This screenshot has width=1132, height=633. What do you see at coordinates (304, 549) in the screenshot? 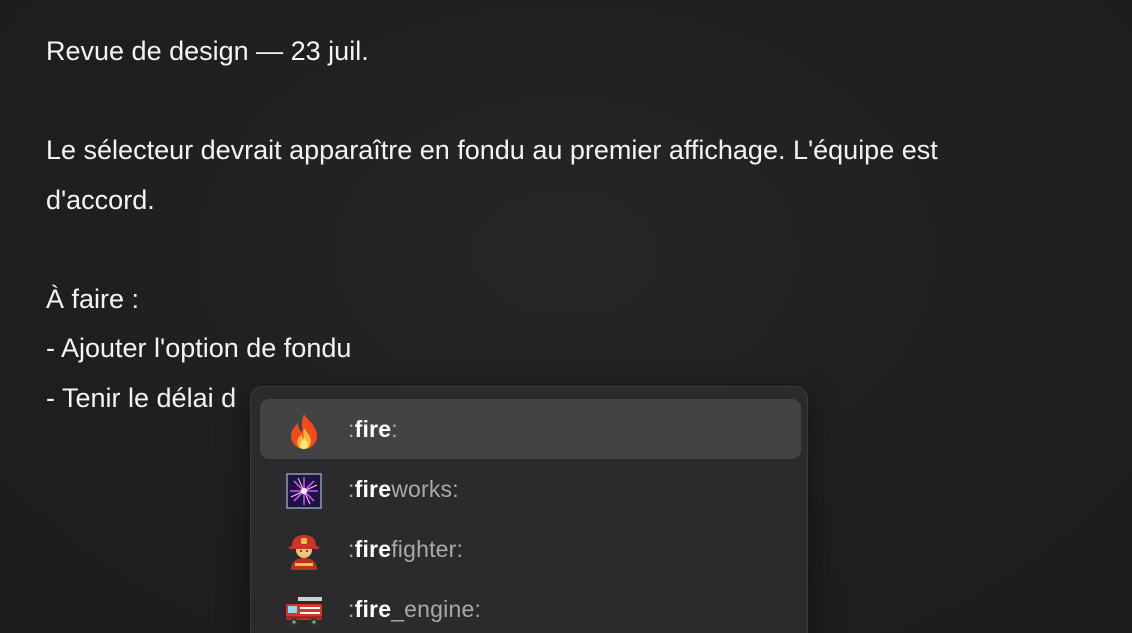
I see `firefighter-icon` at bounding box center [304, 549].